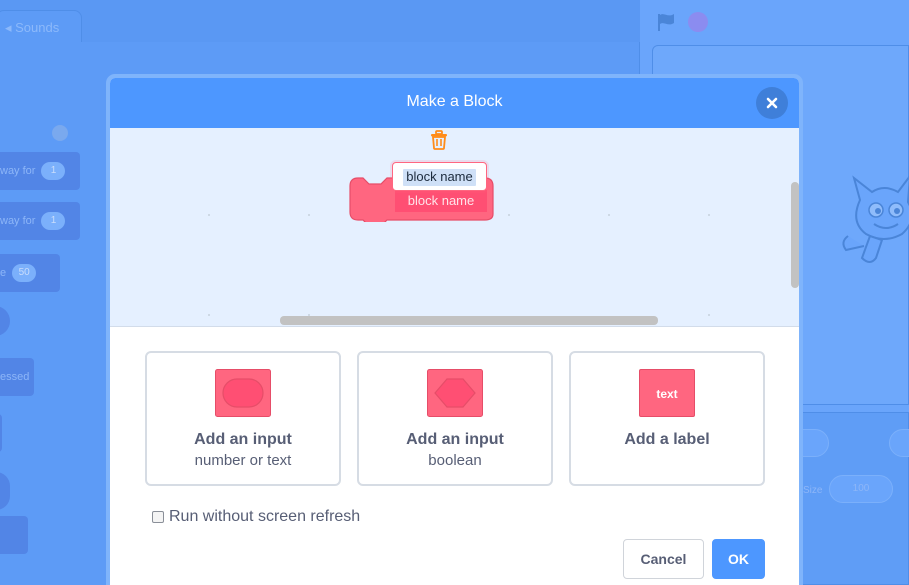 Image resolution: width=909 pixels, height=585 pixels. Describe the element at coordinates (455, 460) in the screenshot. I see `option-subtitle: boolean` at that location.